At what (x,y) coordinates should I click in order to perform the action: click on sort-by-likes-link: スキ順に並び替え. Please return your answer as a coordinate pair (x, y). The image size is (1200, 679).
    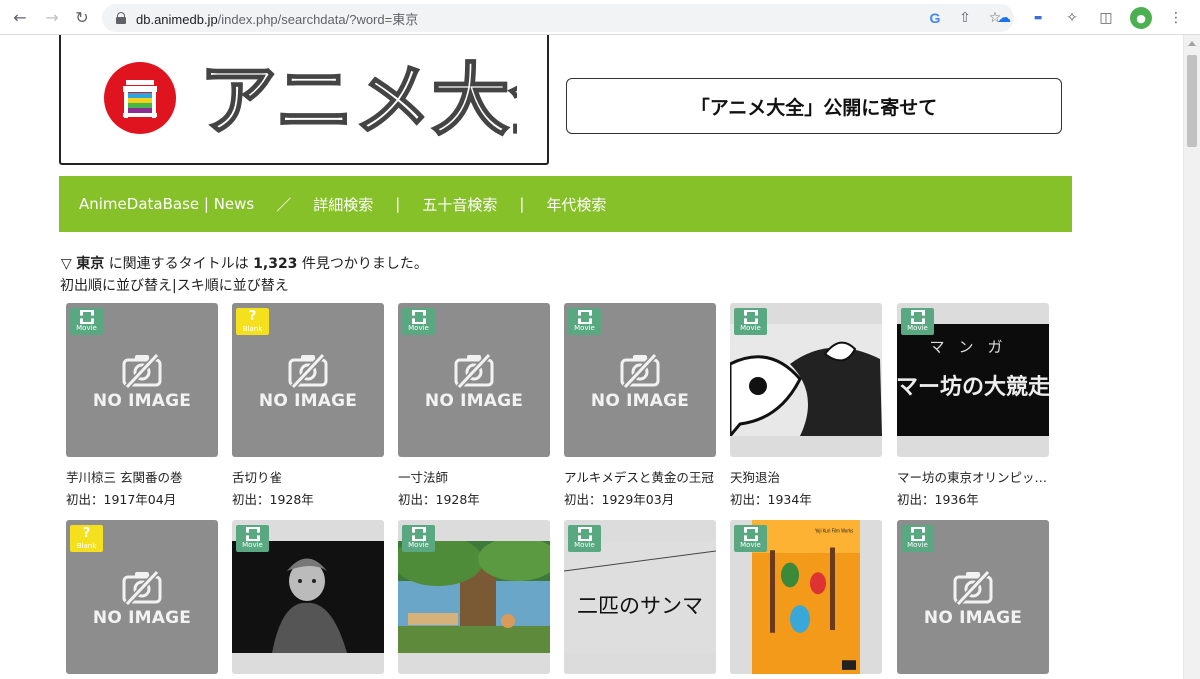
    Looking at the image, I should click on (233, 286).